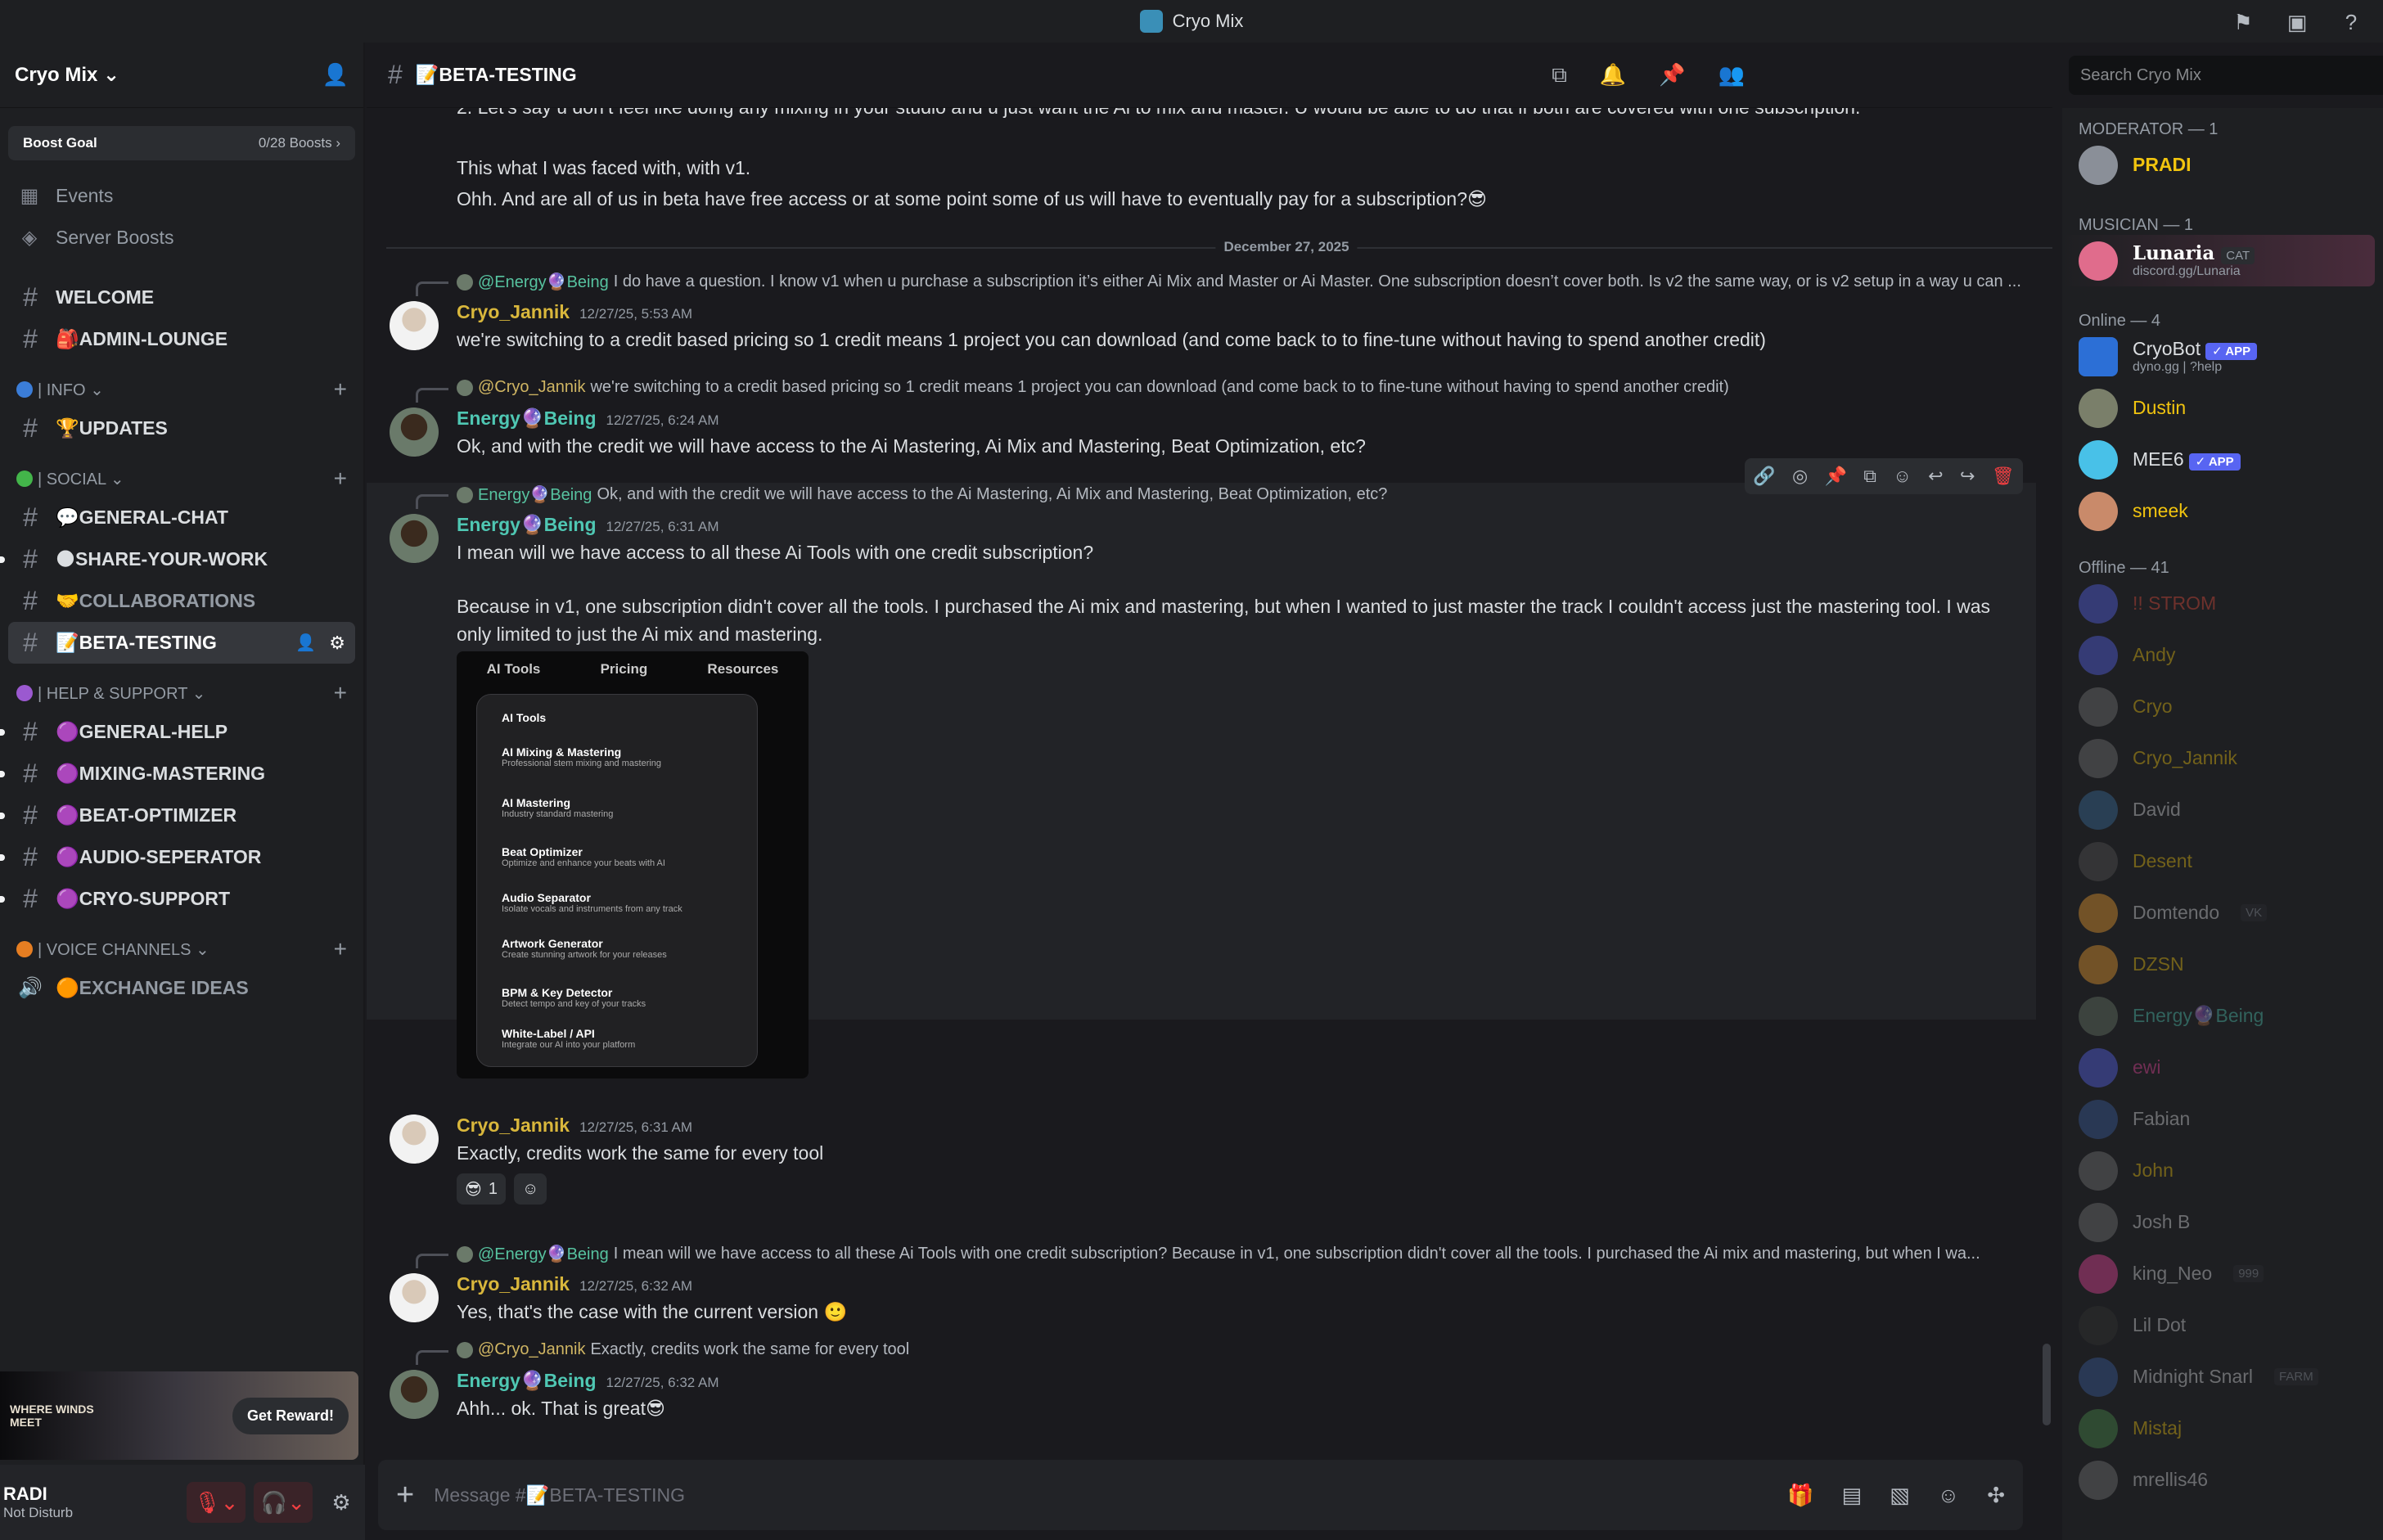  Describe the element at coordinates (181, 899) in the screenshot. I see `channel-cryo-support: # 🟣CRYO-SUPPORT` at that location.